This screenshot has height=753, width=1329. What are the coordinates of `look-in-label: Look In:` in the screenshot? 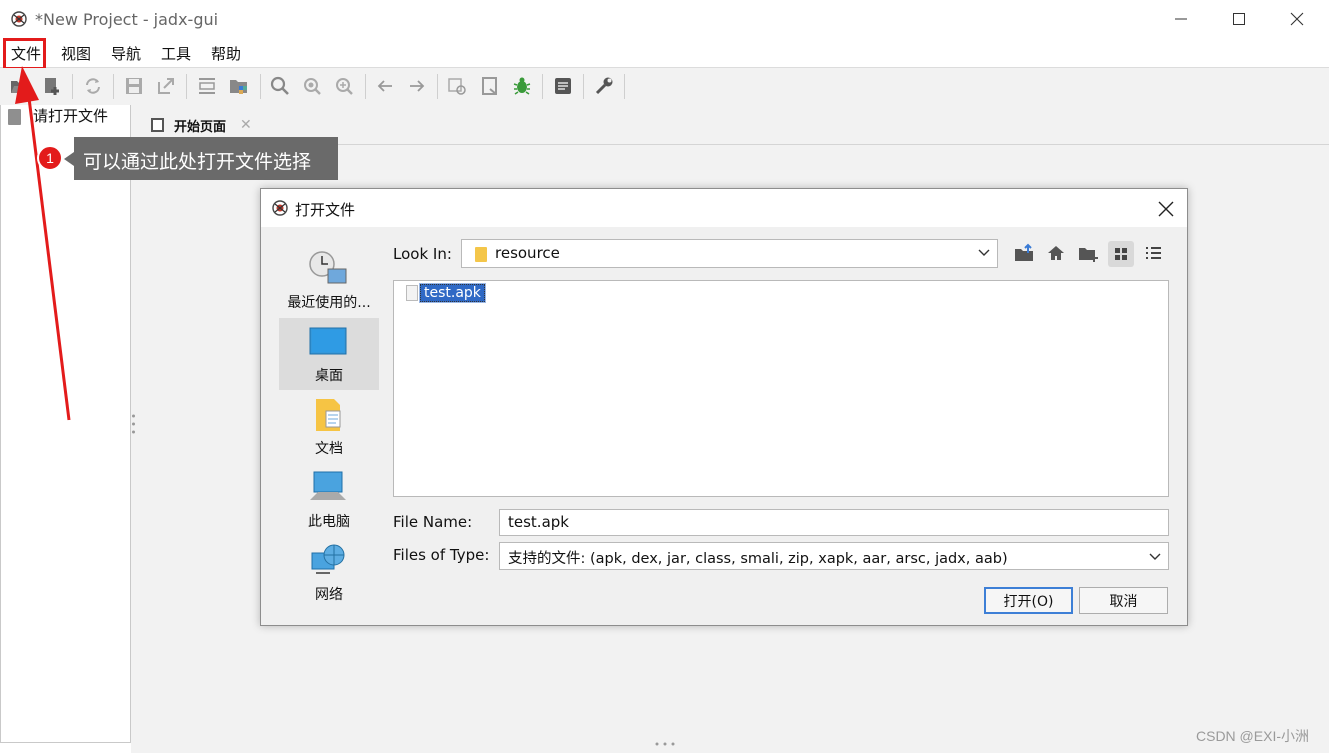 It's located at (422, 254).